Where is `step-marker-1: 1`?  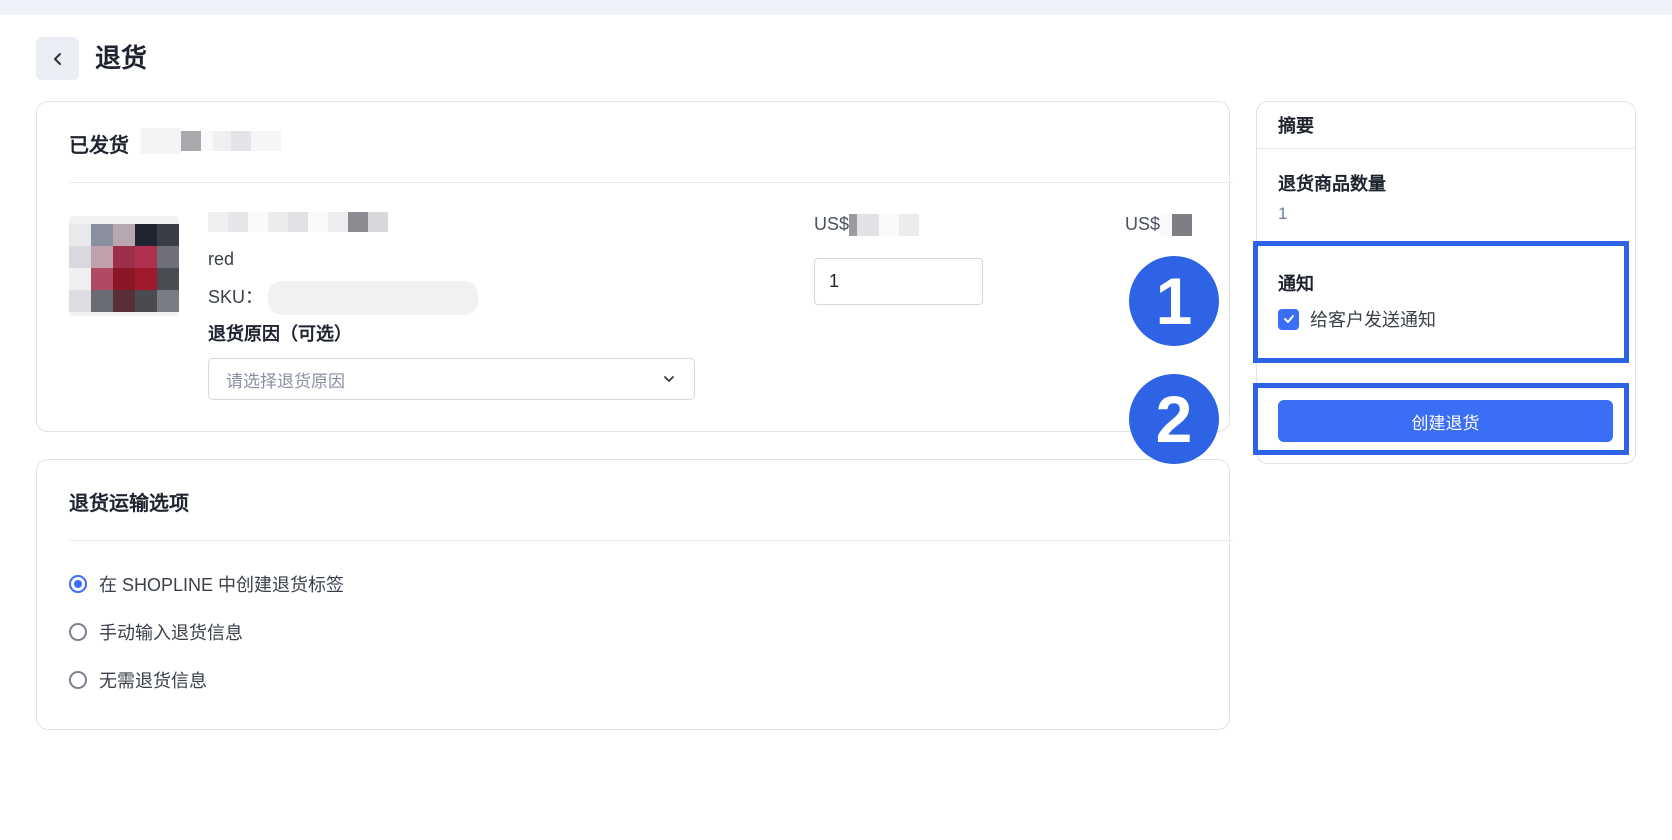
step-marker-1: 1 is located at coordinates (1174, 301).